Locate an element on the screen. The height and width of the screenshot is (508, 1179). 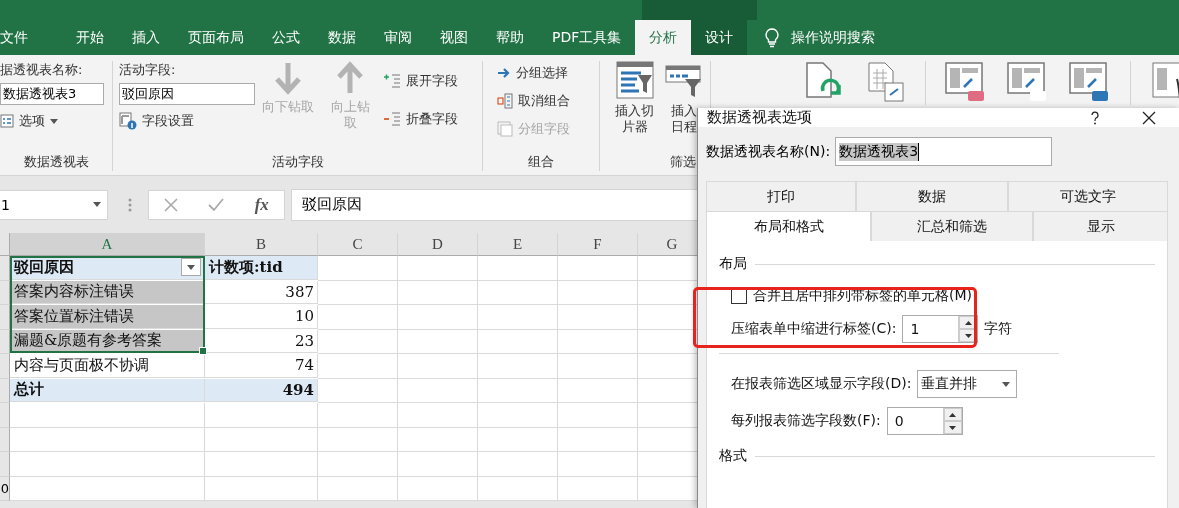
field-settings-icon is located at coordinates (128, 121).